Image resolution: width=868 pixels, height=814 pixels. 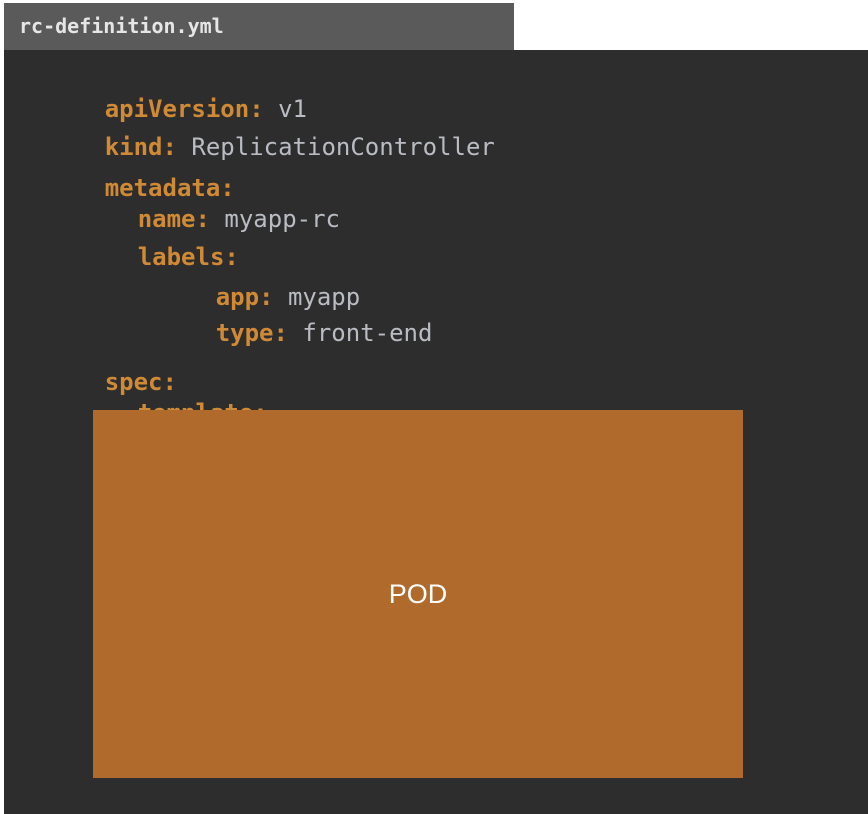 What do you see at coordinates (251, 333) in the screenshot?
I see `yaml-key-type: type:` at bounding box center [251, 333].